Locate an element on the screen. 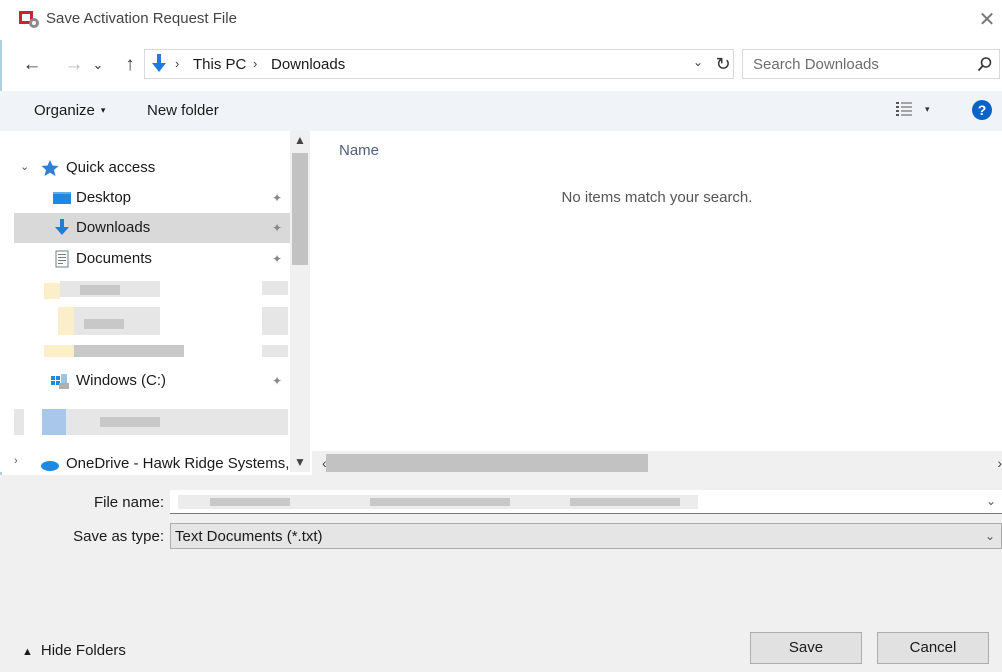  recent-locations-button: ⌄ is located at coordinates (98, 65).